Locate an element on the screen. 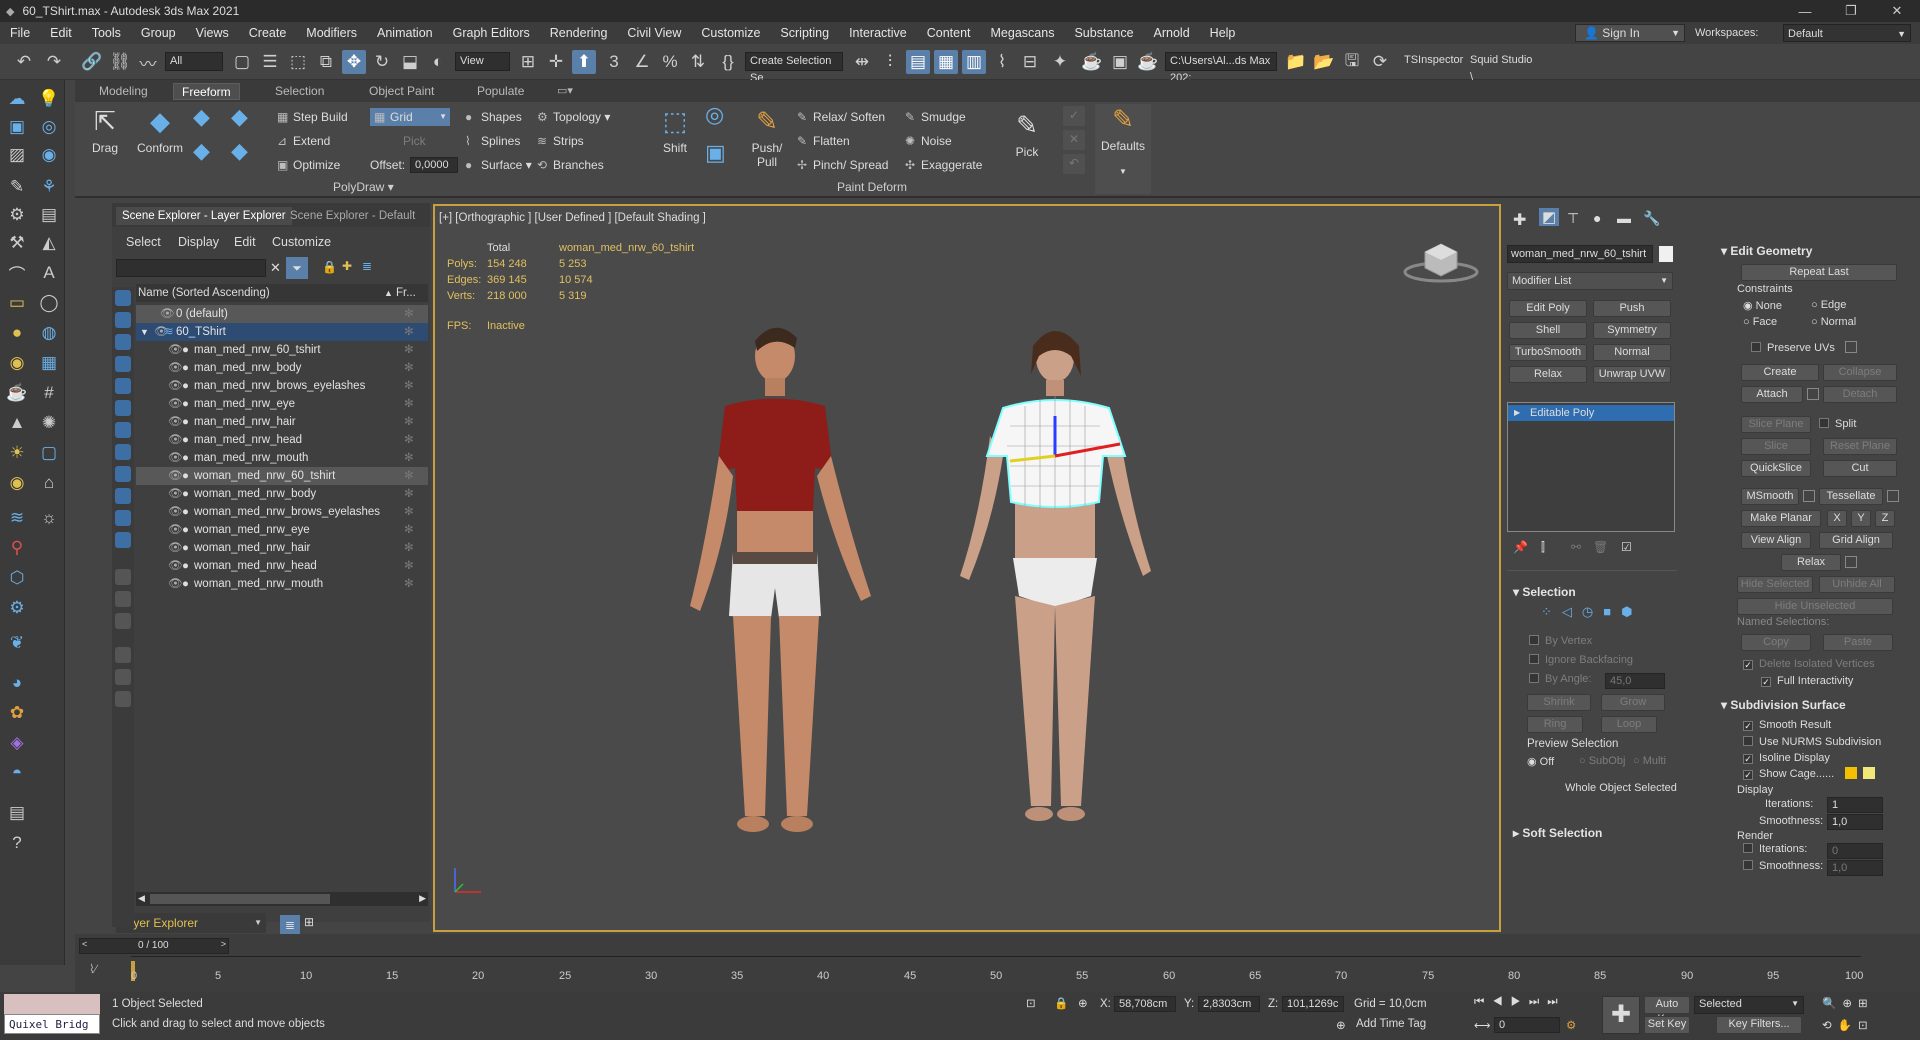 The height and width of the screenshot is (1040, 1920). new-layer-icon: ✚ is located at coordinates (347, 266).